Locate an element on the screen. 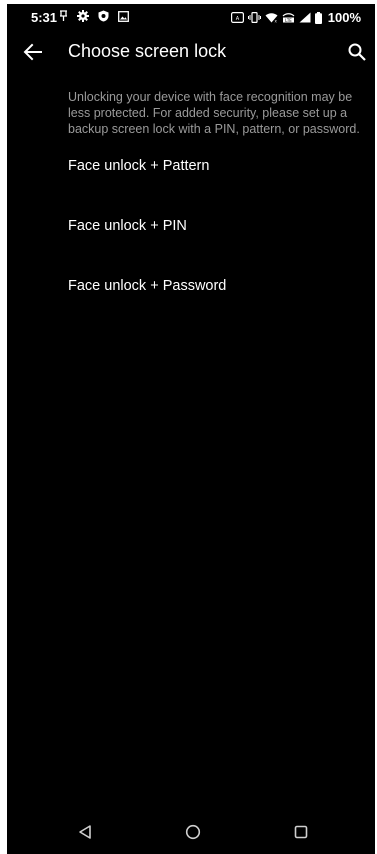 The width and height of the screenshot is (377, 854). nav-home-button is located at coordinates (193, 832).